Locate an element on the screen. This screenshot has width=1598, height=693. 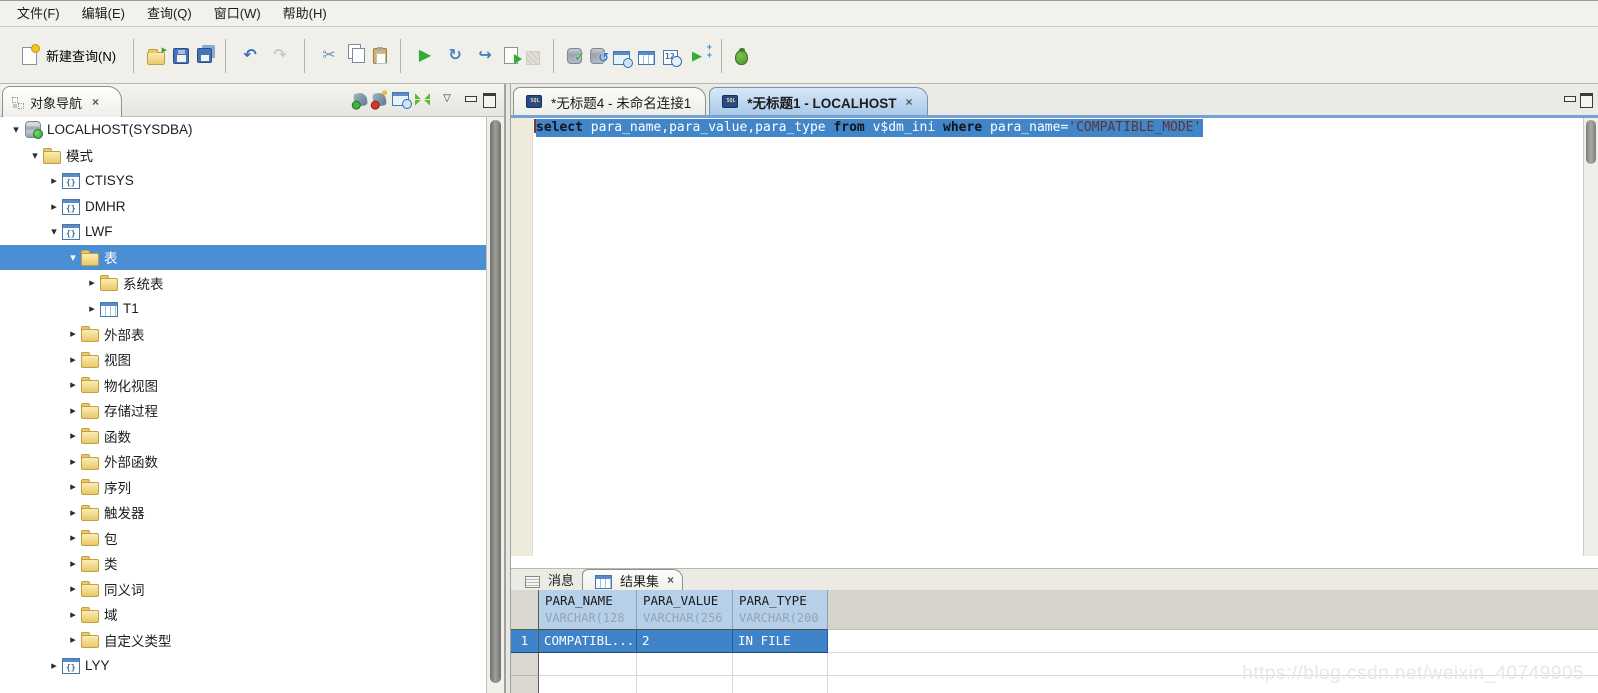
save-all-icon is located at coordinates (205, 55).